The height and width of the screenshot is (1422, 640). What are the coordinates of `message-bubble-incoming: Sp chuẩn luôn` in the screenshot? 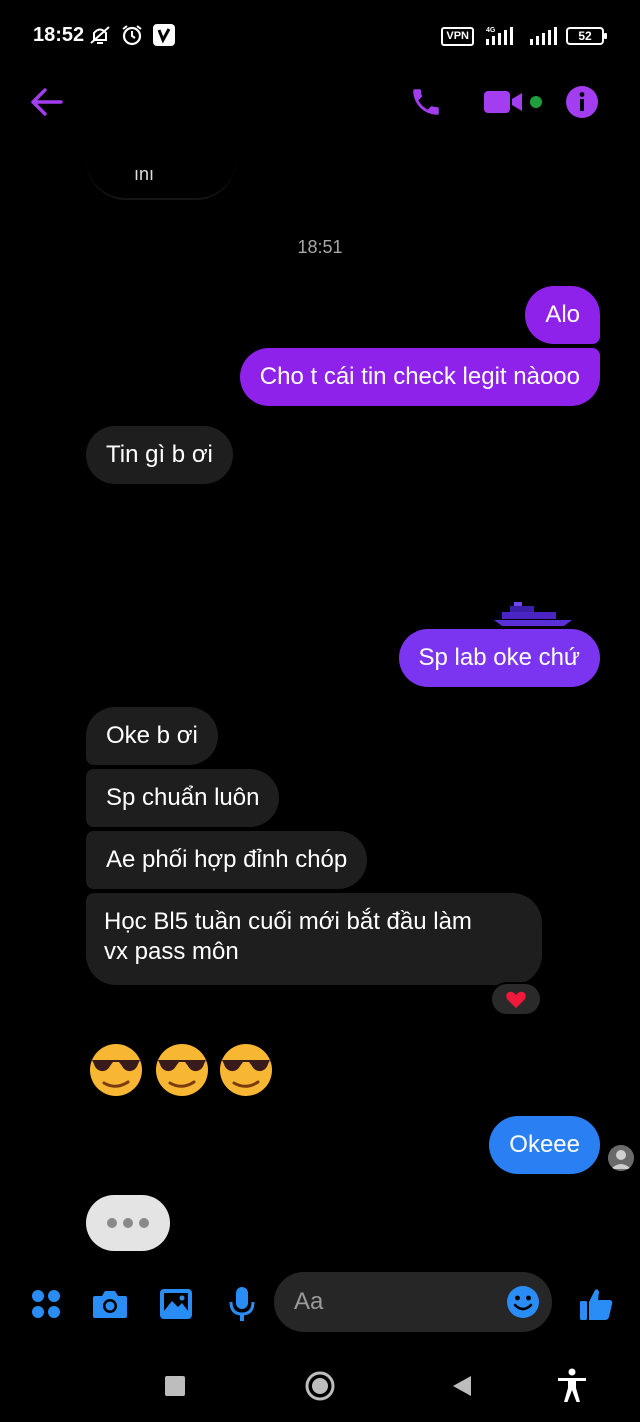 It's located at (183, 798).